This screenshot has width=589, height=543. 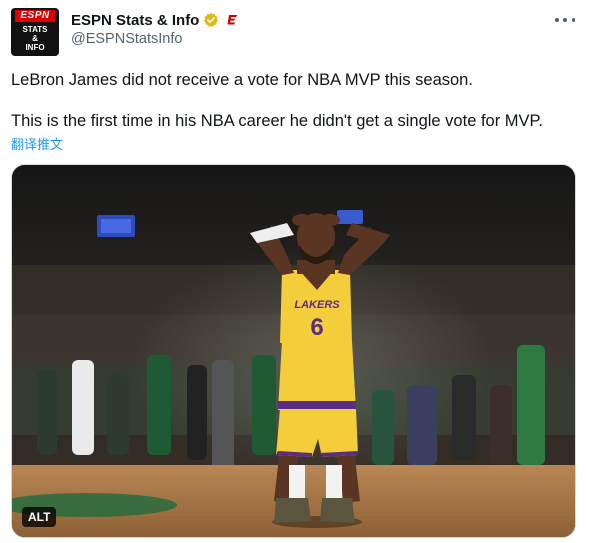 What do you see at coordinates (135, 20) in the screenshot?
I see `display-name: ESPN Stats & Info` at bounding box center [135, 20].